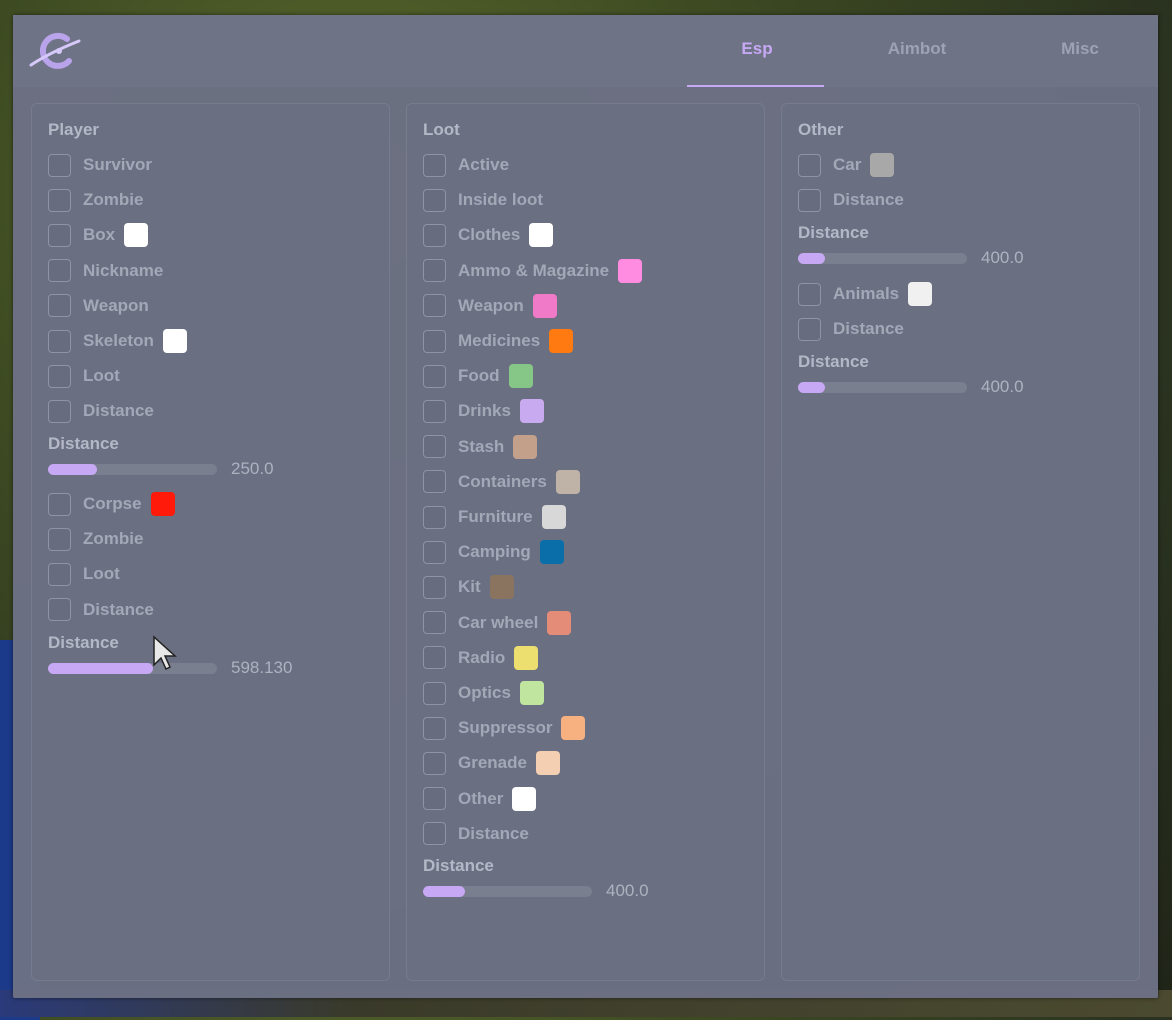 This screenshot has height=1020, width=1172. What do you see at coordinates (501, 482) in the screenshot?
I see `option-containers: Containers` at bounding box center [501, 482].